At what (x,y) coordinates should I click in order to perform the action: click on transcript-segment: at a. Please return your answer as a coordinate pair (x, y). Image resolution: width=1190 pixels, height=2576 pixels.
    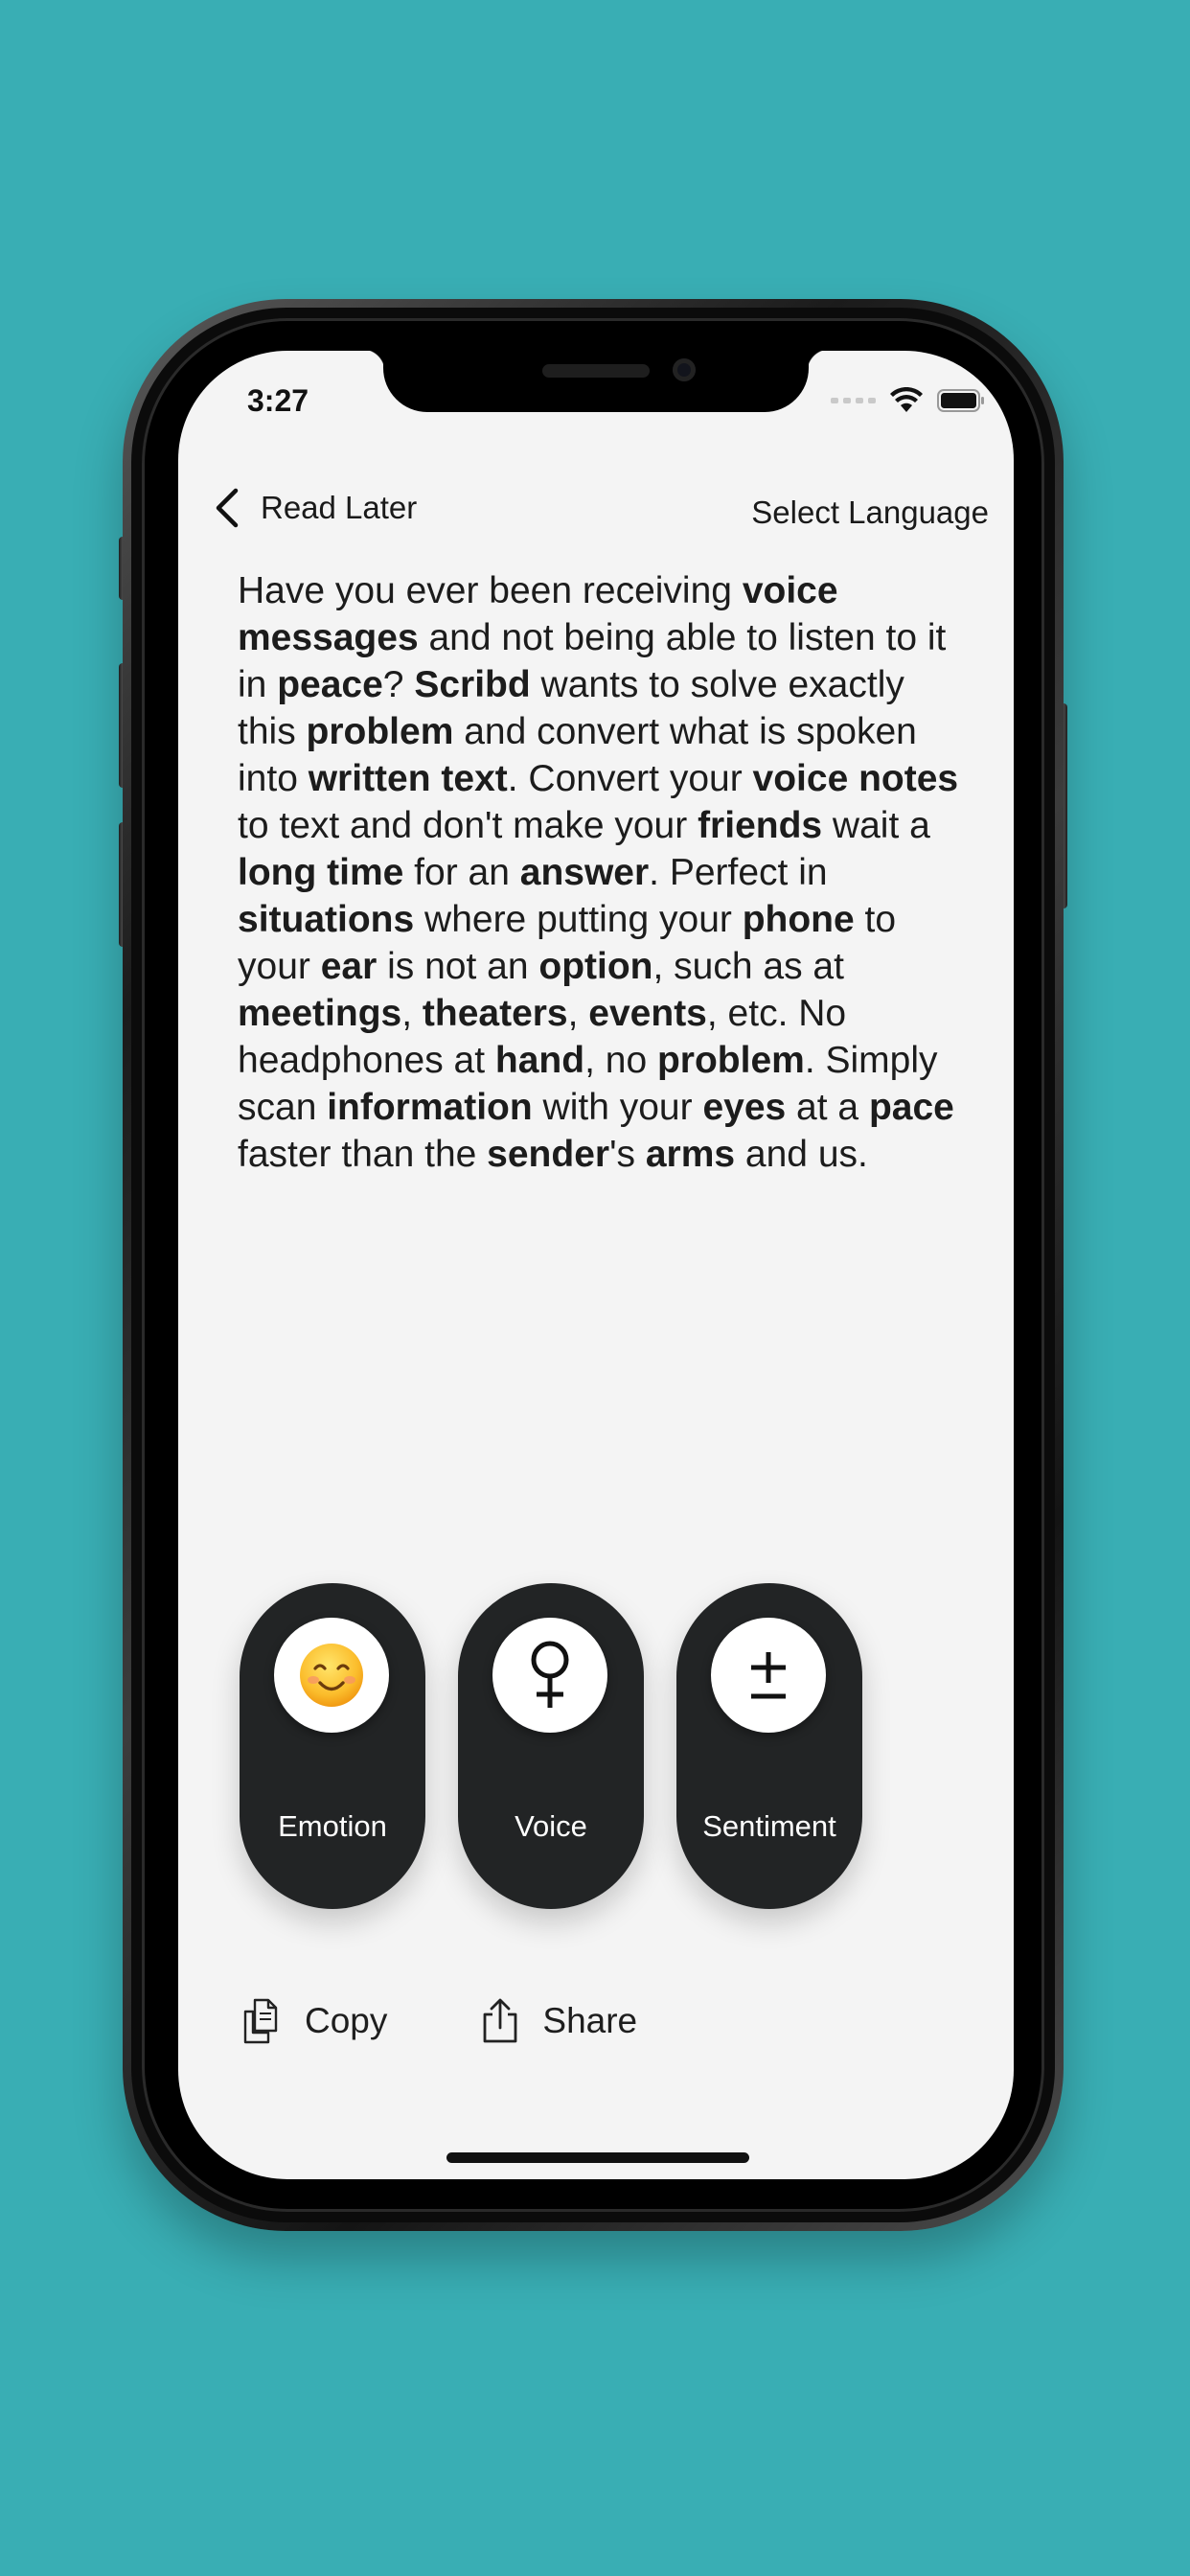
    Looking at the image, I should click on (827, 1107).